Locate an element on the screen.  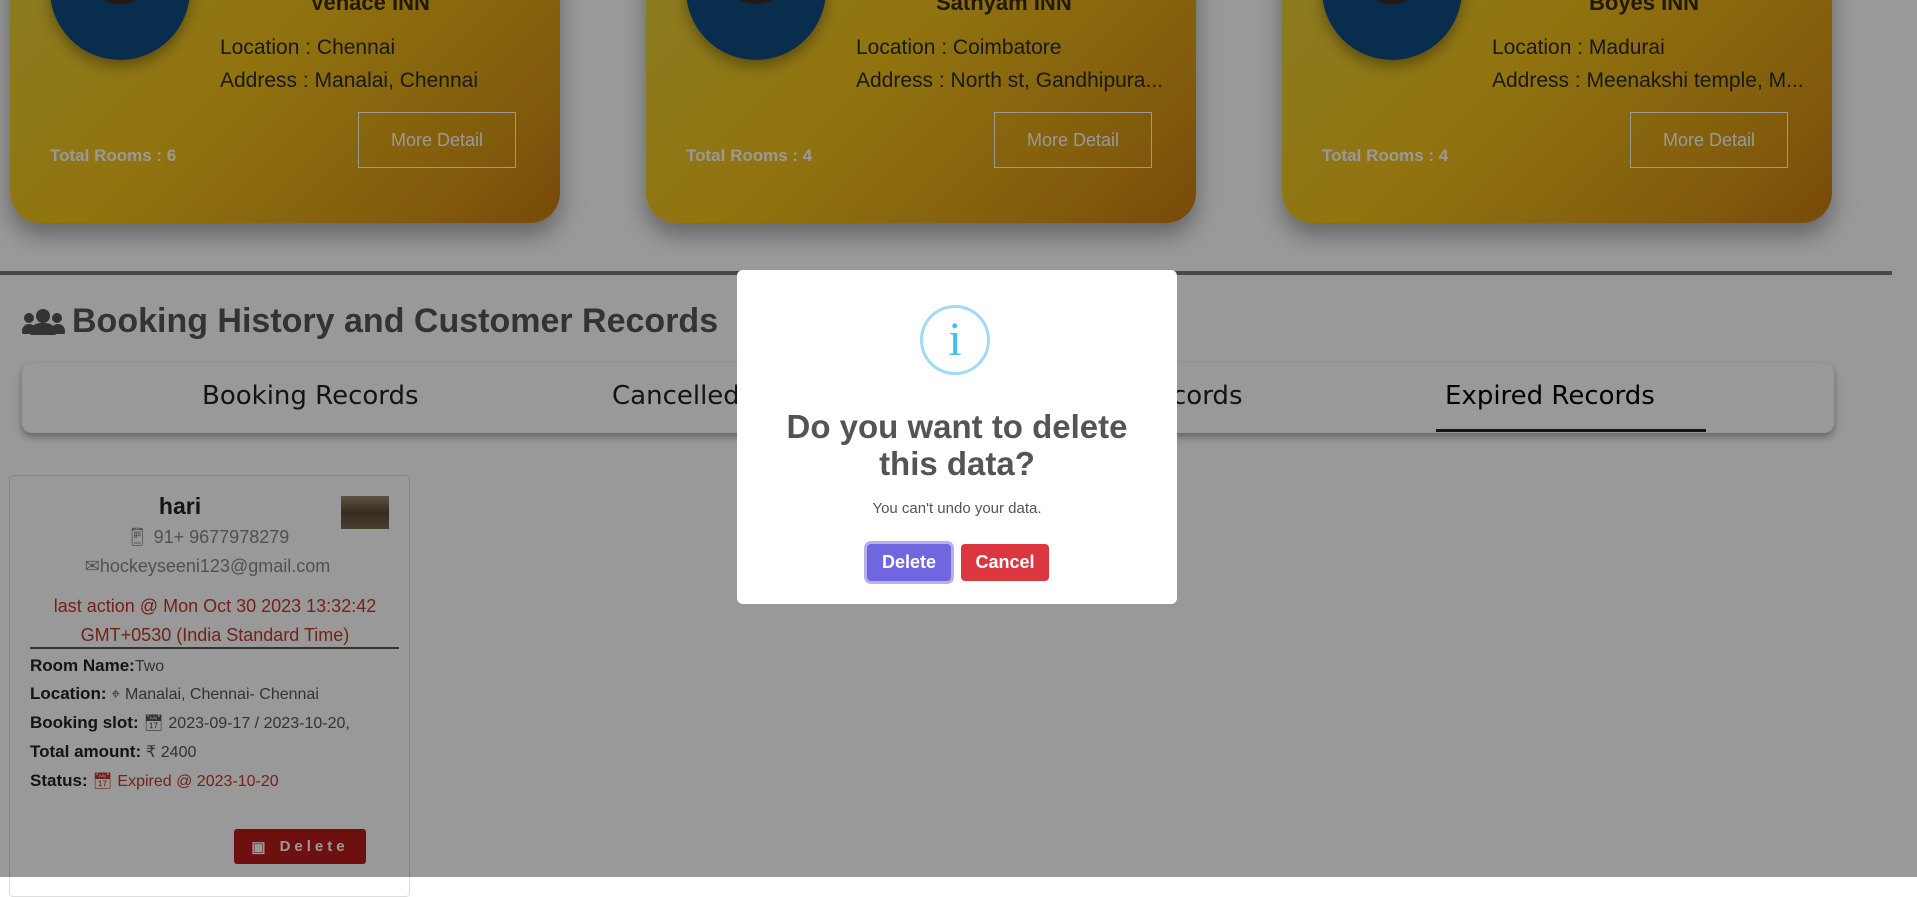
info-icon: i is located at coordinates (955, 340).